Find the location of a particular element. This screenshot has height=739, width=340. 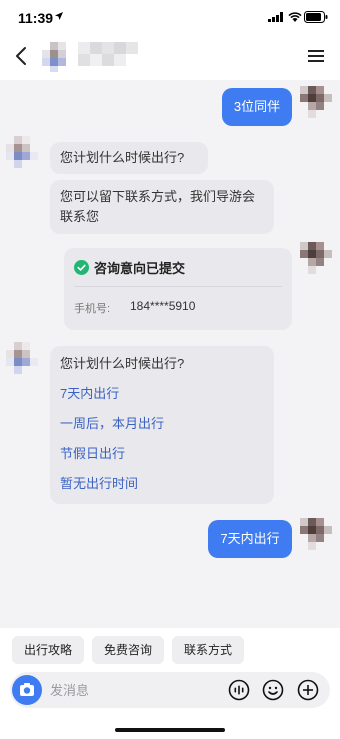

message-input is located at coordinates (130, 690).